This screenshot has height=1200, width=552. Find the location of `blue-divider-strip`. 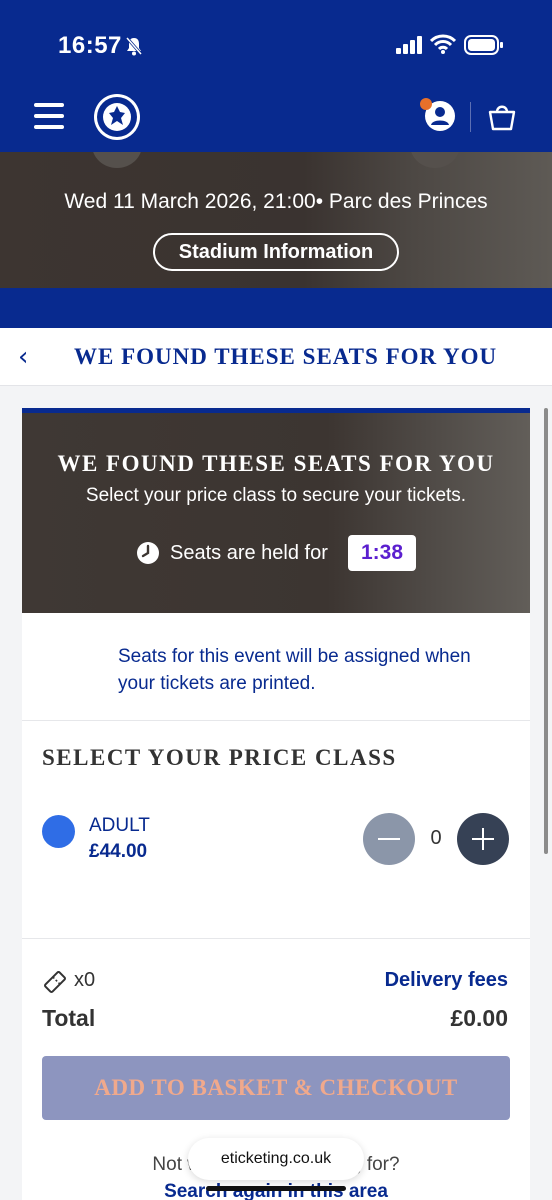

blue-divider-strip is located at coordinates (276, 308).